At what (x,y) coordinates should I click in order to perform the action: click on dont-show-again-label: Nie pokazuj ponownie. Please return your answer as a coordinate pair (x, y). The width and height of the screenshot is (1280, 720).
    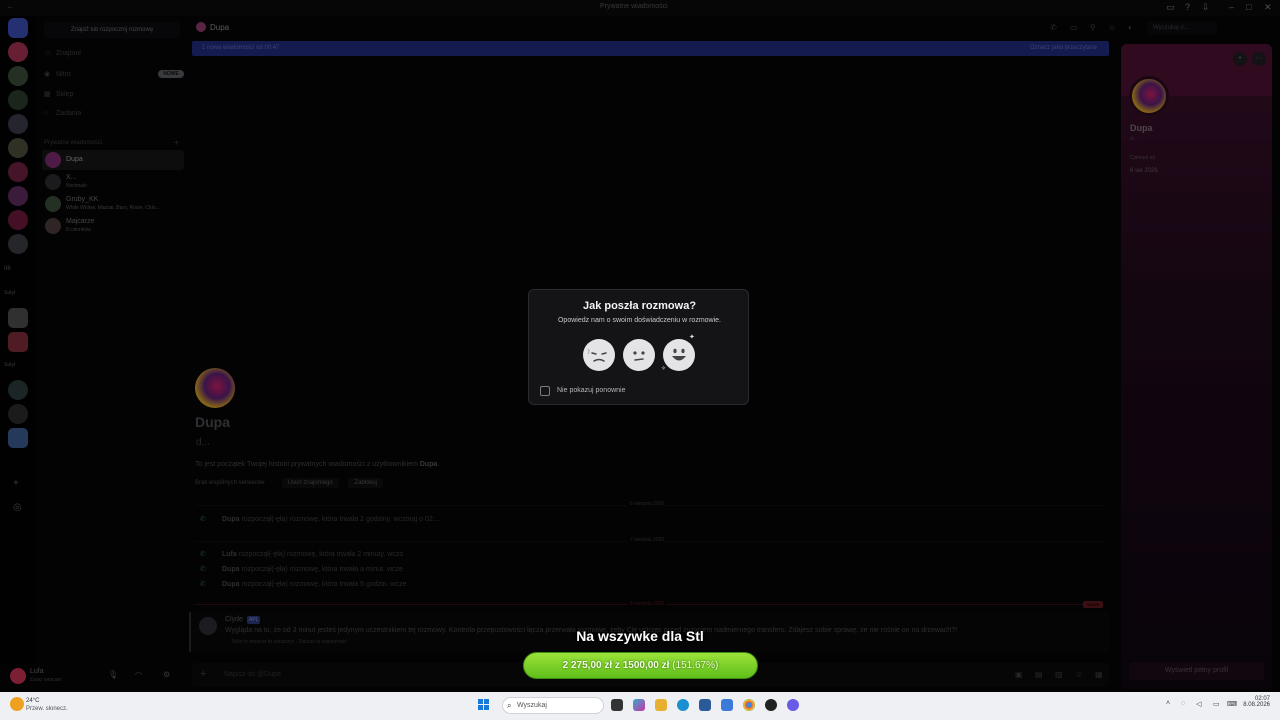
    Looking at the image, I should click on (591, 390).